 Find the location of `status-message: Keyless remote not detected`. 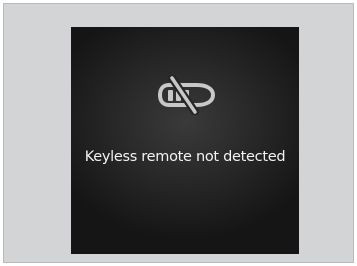

status-message: Keyless remote not detected is located at coordinates (185, 157).